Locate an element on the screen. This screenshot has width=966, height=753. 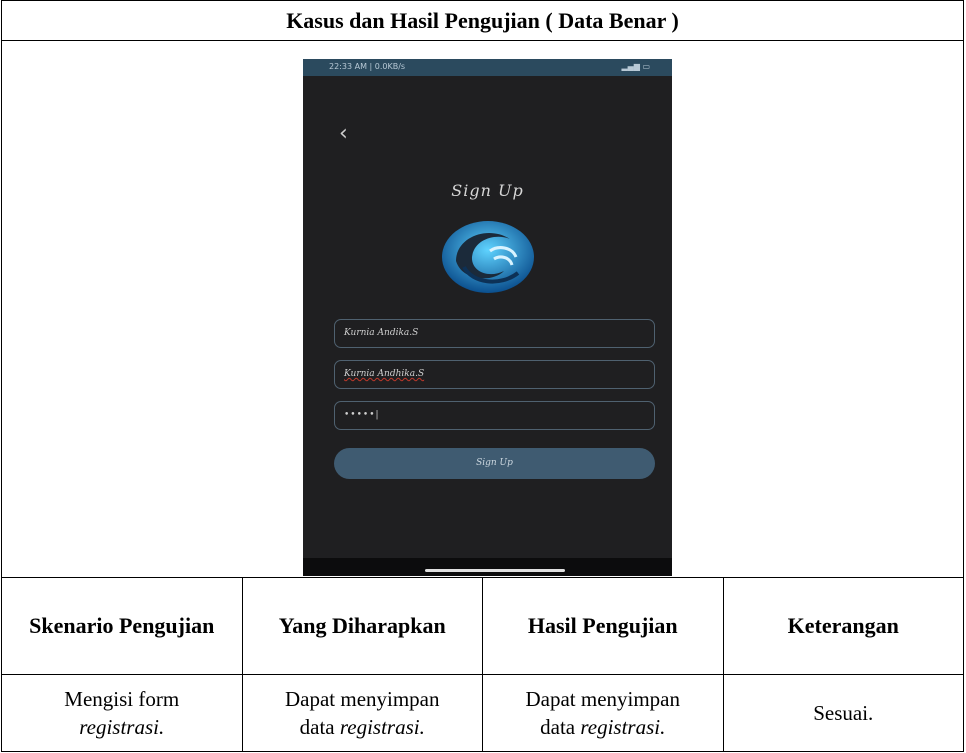
header-skenario: Skenario Pengujian is located at coordinates (122, 626).